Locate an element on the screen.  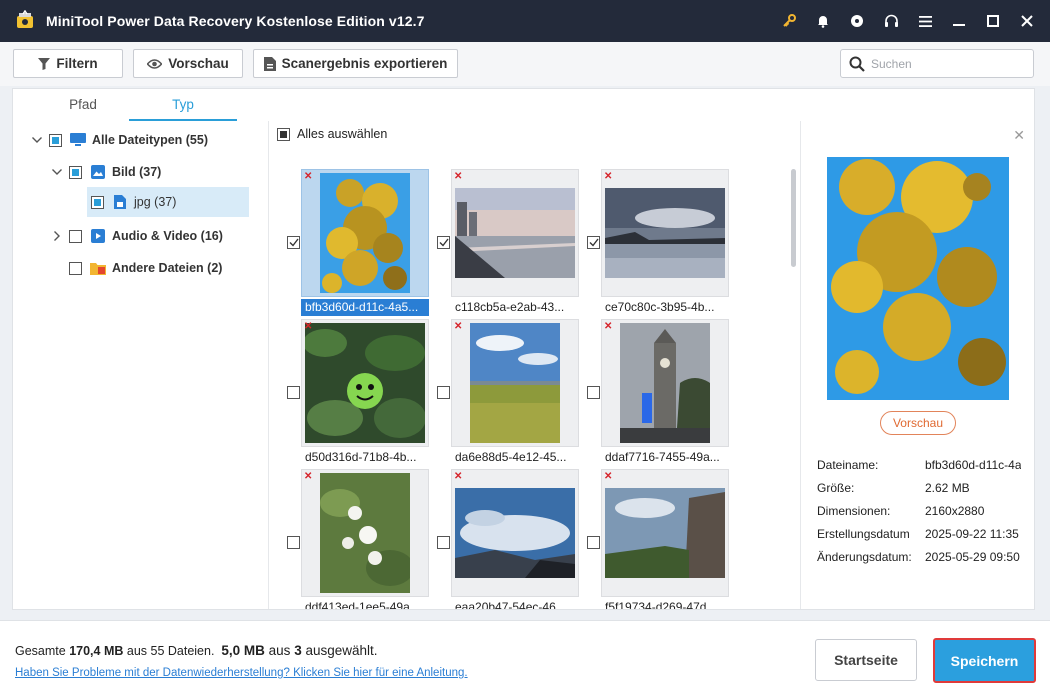
close-preview-icon: ✕ is located at coordinates (1019, 135).